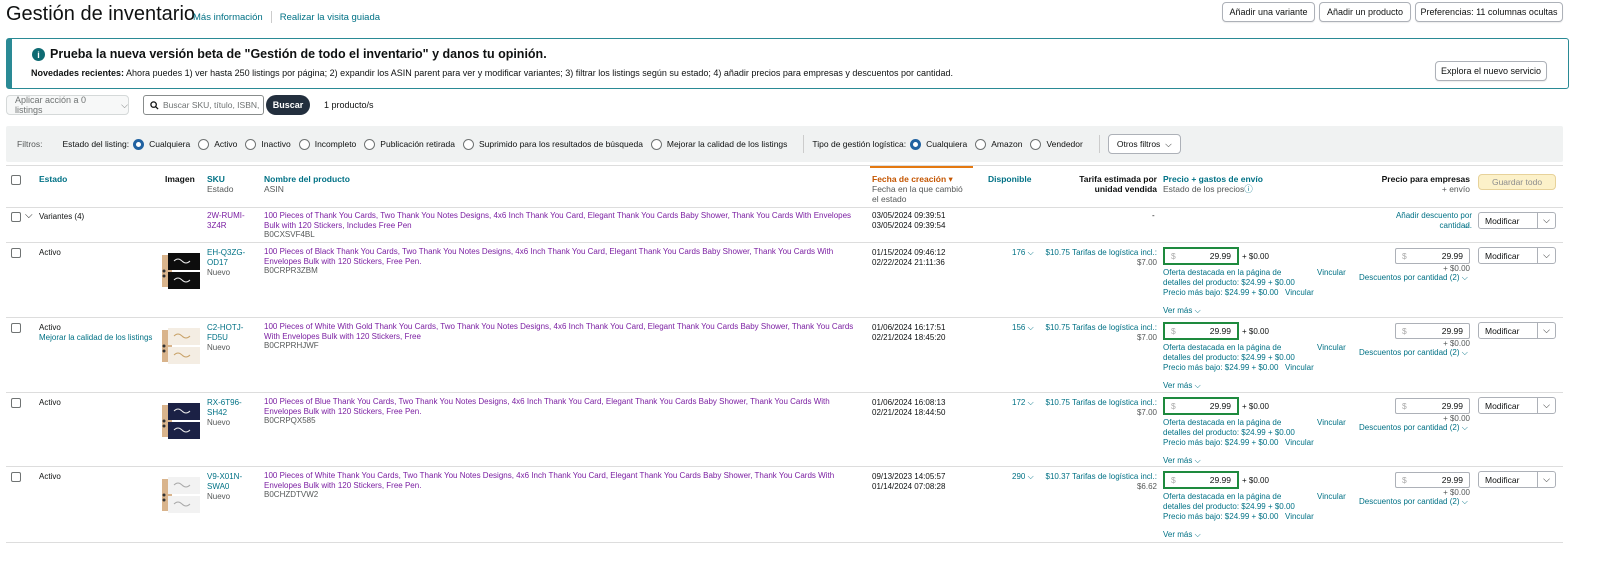 This screenshot has height=563, width=1600. Describe the element at coordinates (938, 144) in the screenshot. I see `logistics-option-any: Cualquiera` at that location.